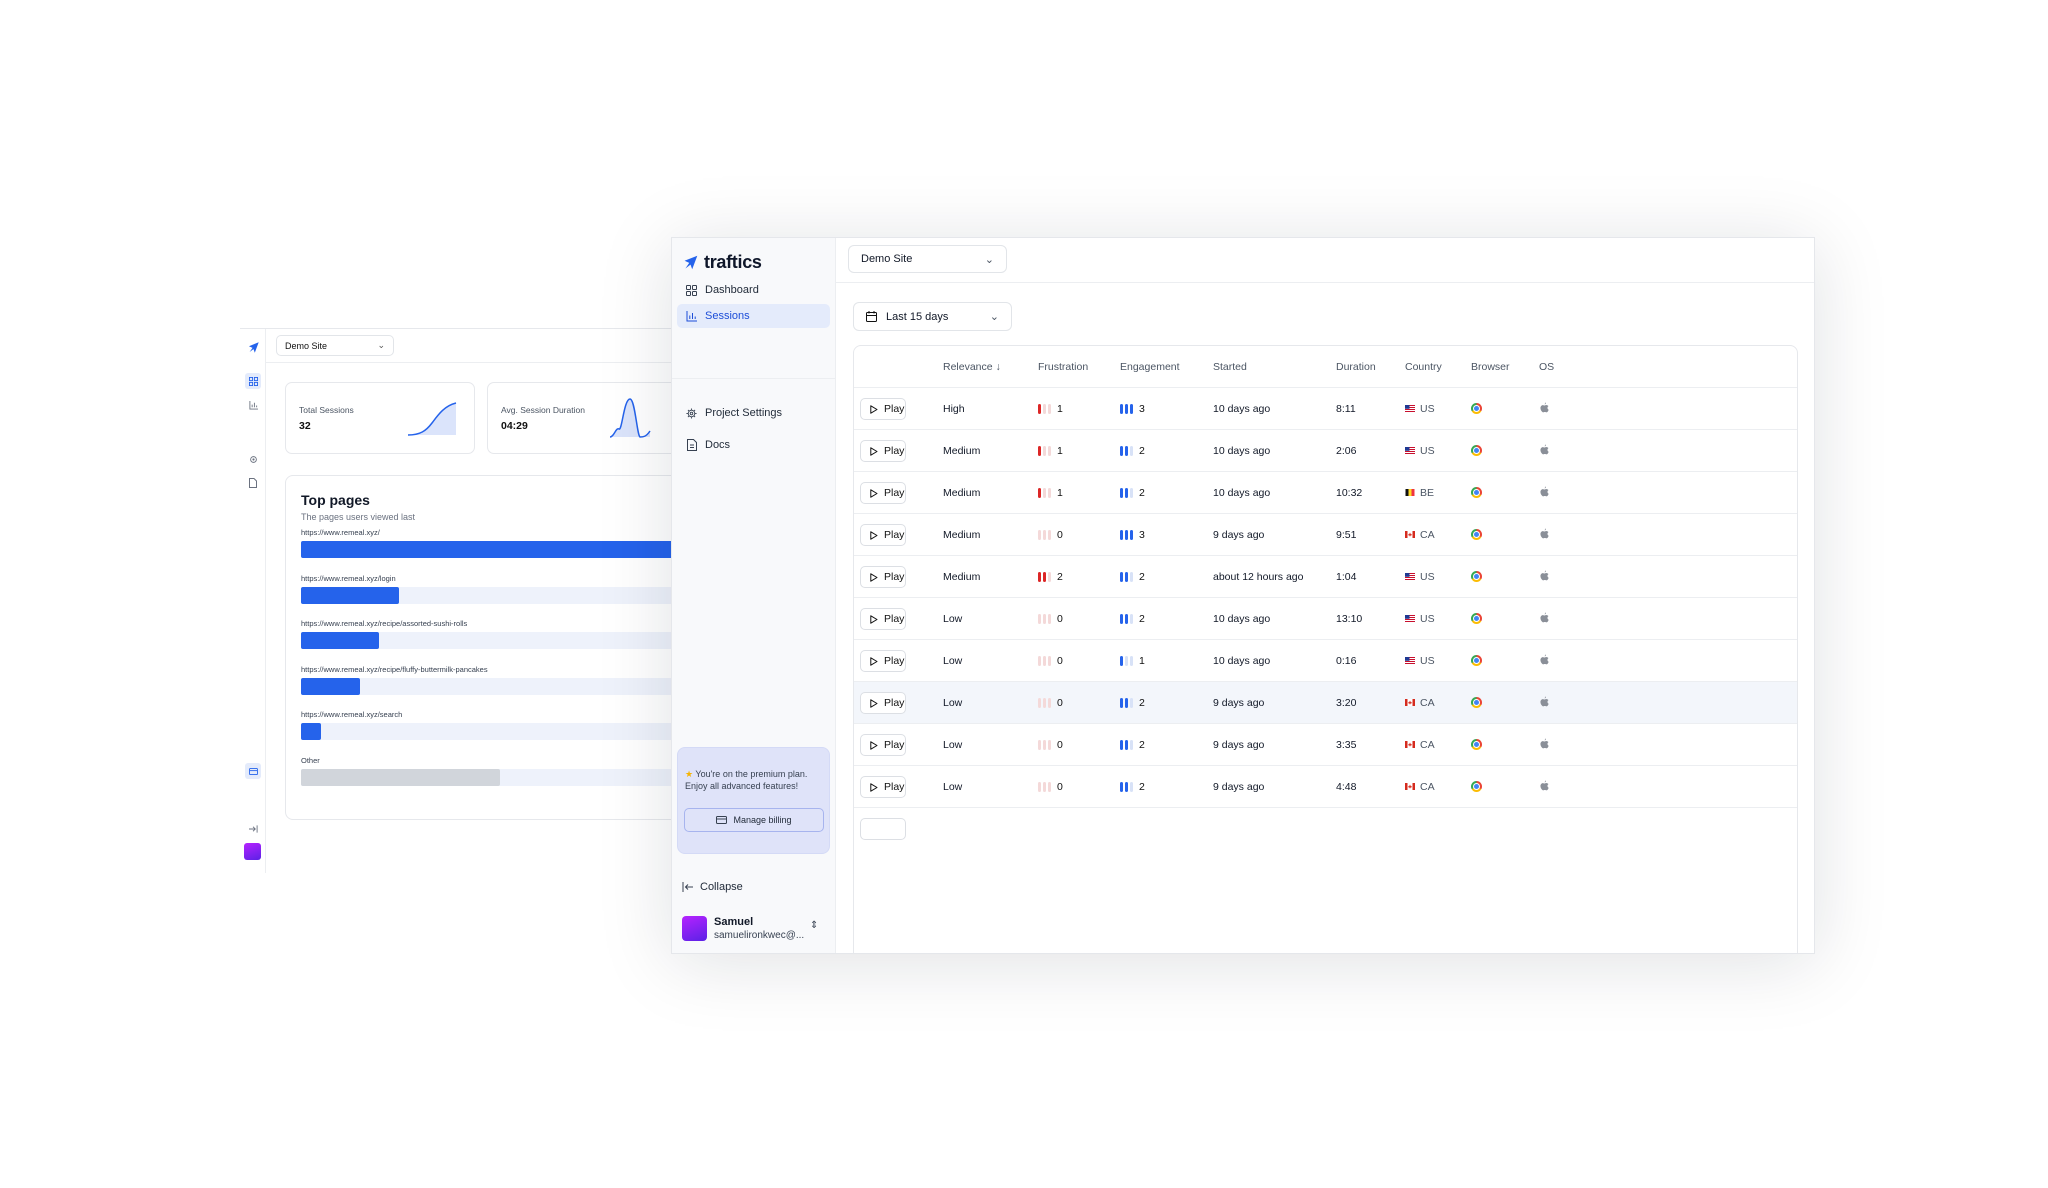 Image resolution: width=2048 pixels, height=1188 pixels. I want to click on column-relevance: Relevance ↓, so click(972, 367).